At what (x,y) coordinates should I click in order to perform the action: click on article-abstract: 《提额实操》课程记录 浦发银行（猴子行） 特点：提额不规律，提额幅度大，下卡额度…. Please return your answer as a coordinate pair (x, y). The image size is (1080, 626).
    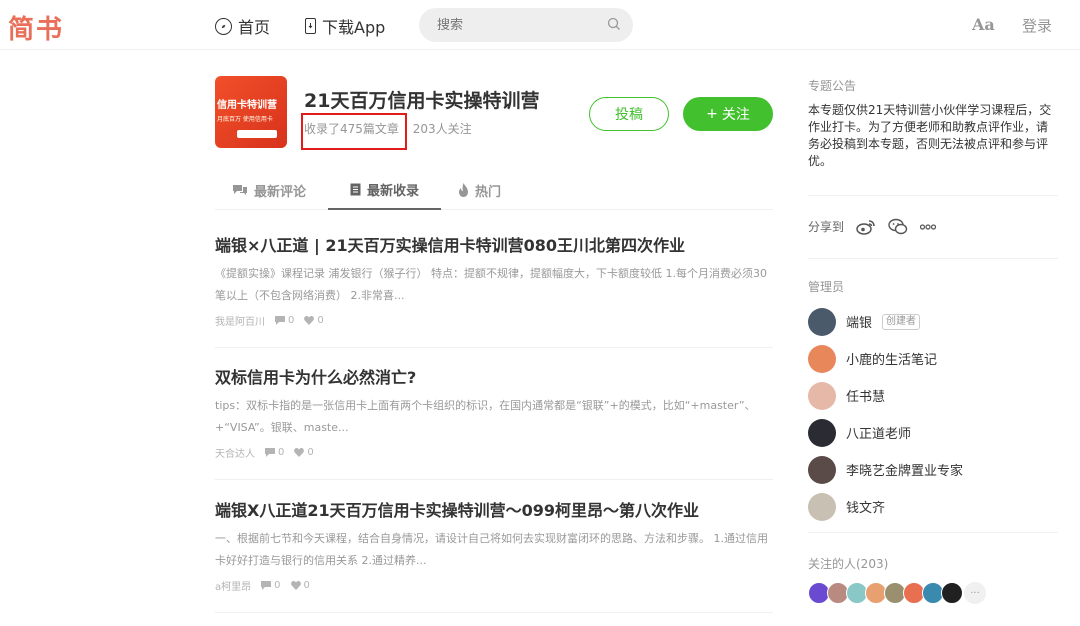
    Looking at the image, I should click on (491, 284).